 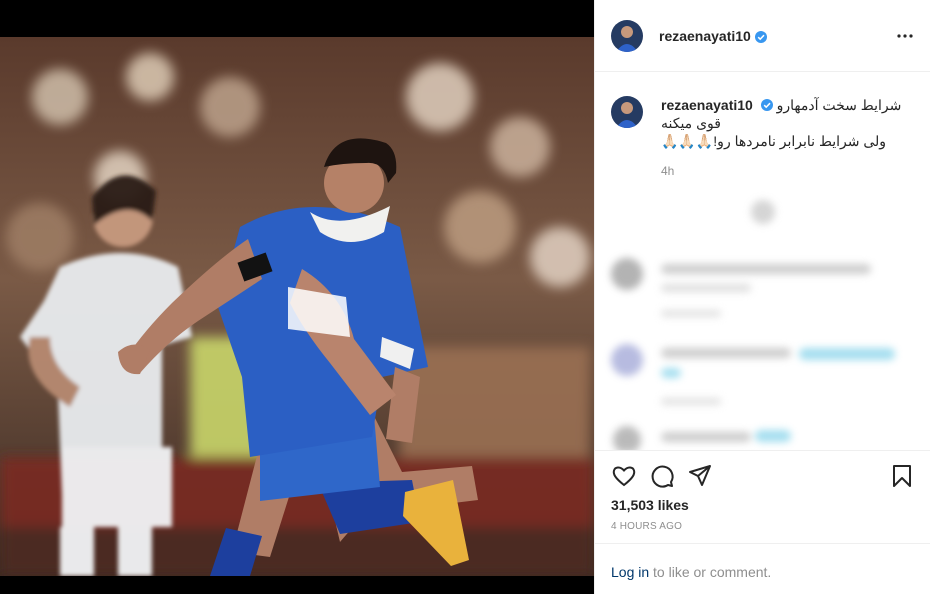 I want to click on login-prompt: Log in to like or comment., so click(x=762, y=568).